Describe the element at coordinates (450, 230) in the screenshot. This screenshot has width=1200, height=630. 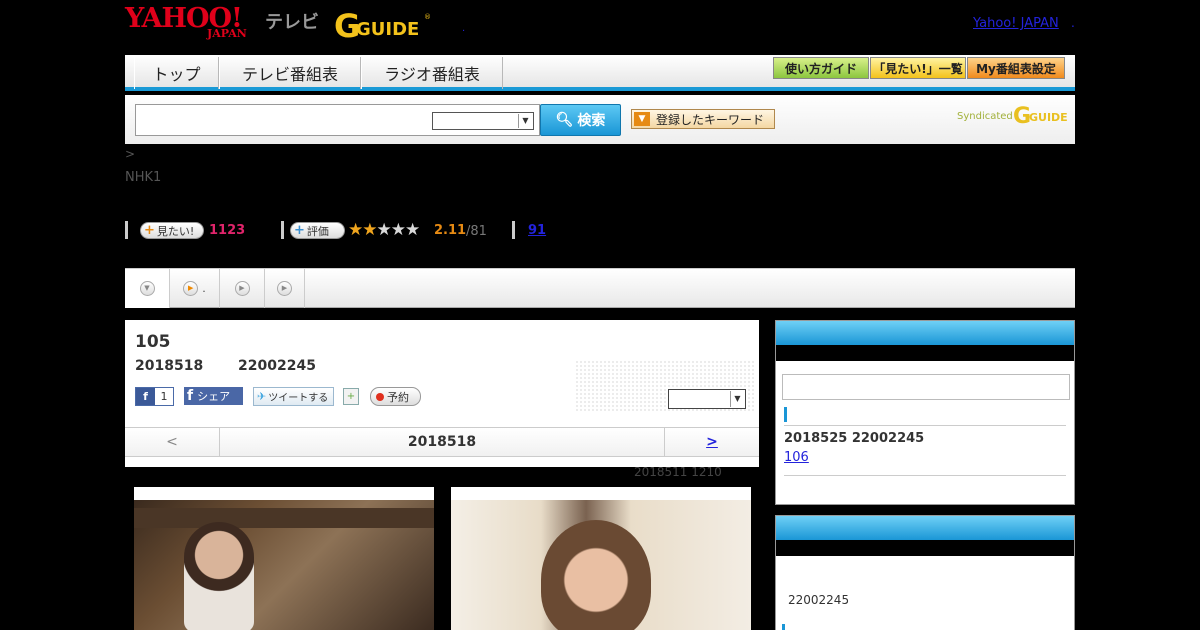
I see `rating-score: 2.11` at that location.